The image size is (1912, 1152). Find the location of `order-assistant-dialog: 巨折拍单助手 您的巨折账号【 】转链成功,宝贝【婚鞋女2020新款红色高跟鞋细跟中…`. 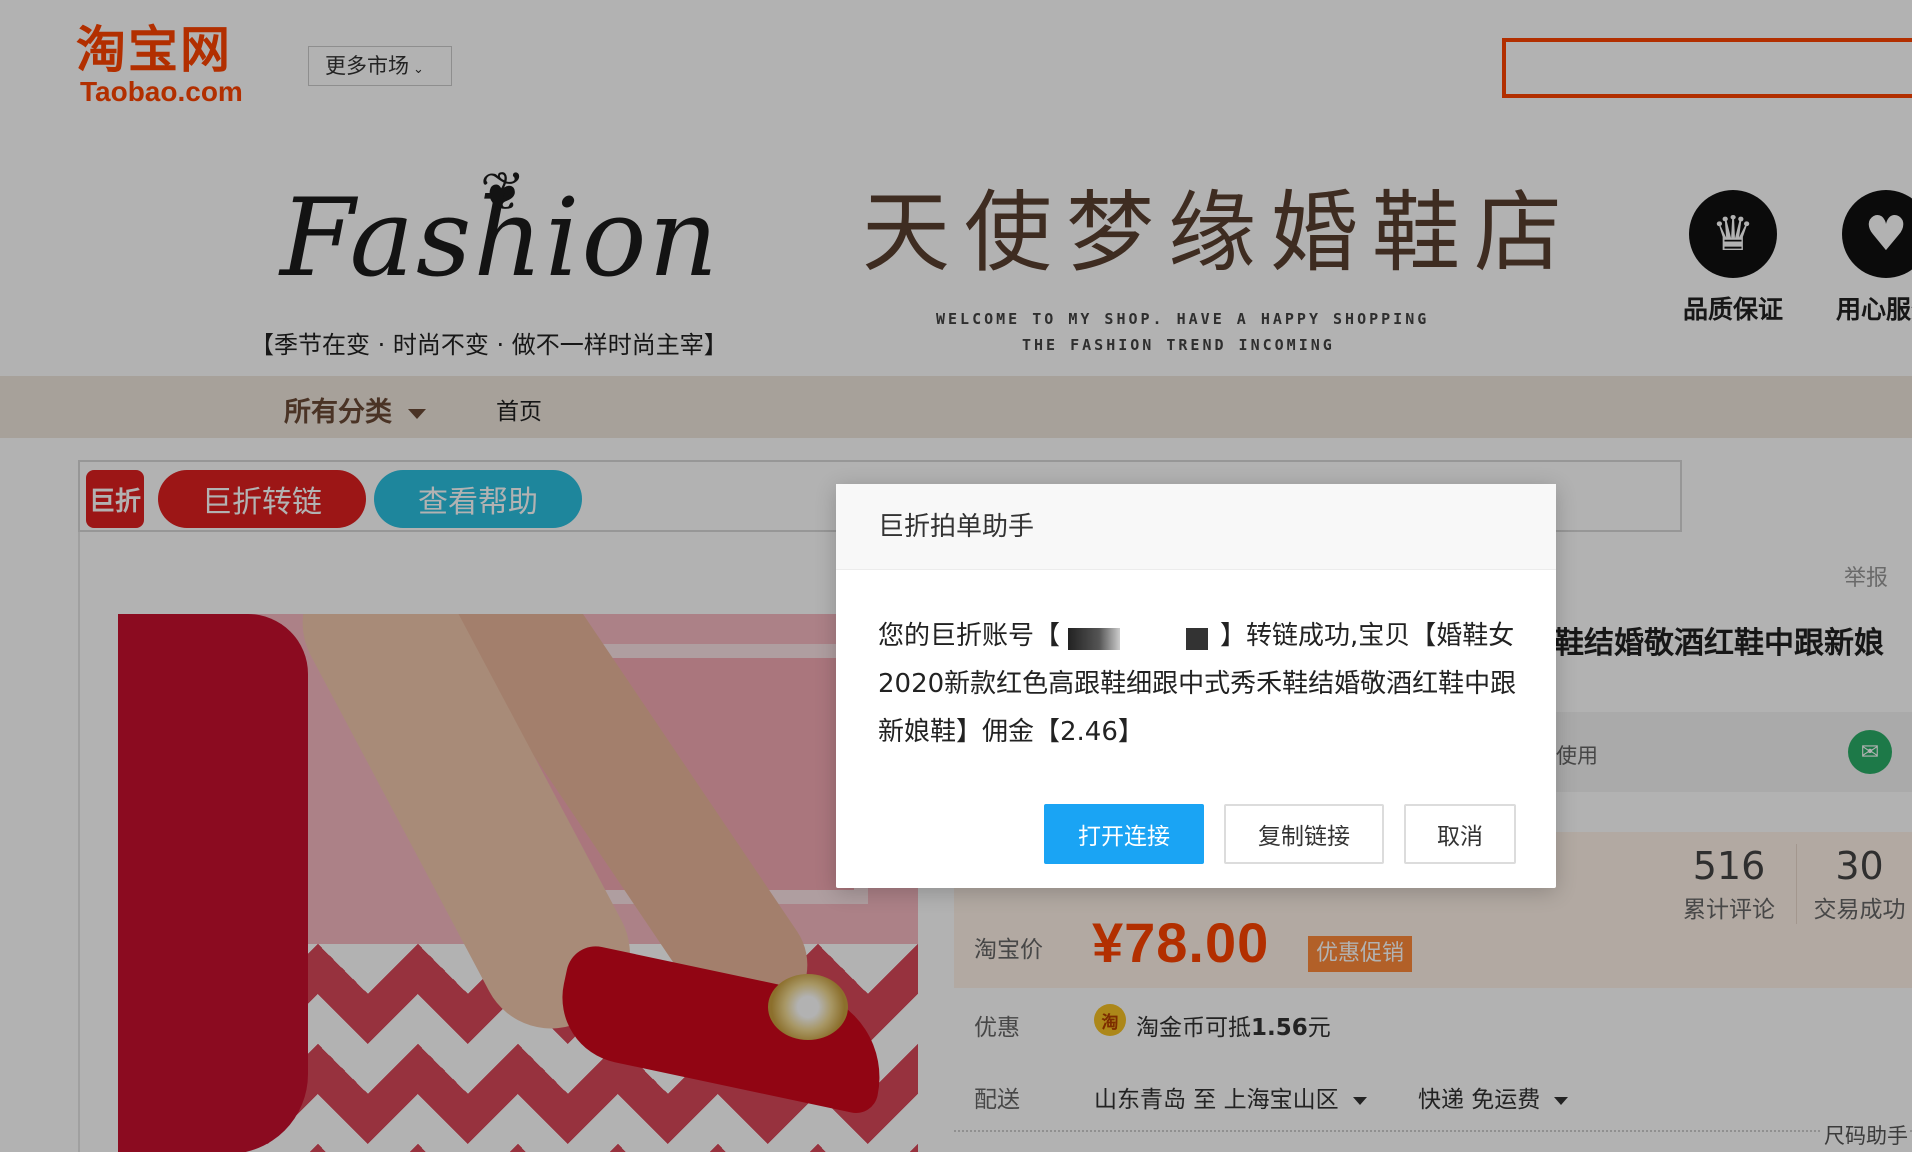

order-assistant-dialog: 巨折拍单助手 您的巨折账号【 】转链成功,宝贝【婚鞋女2020新款红色高跟鞋细跟中… is located at coordinates (1196, 686).